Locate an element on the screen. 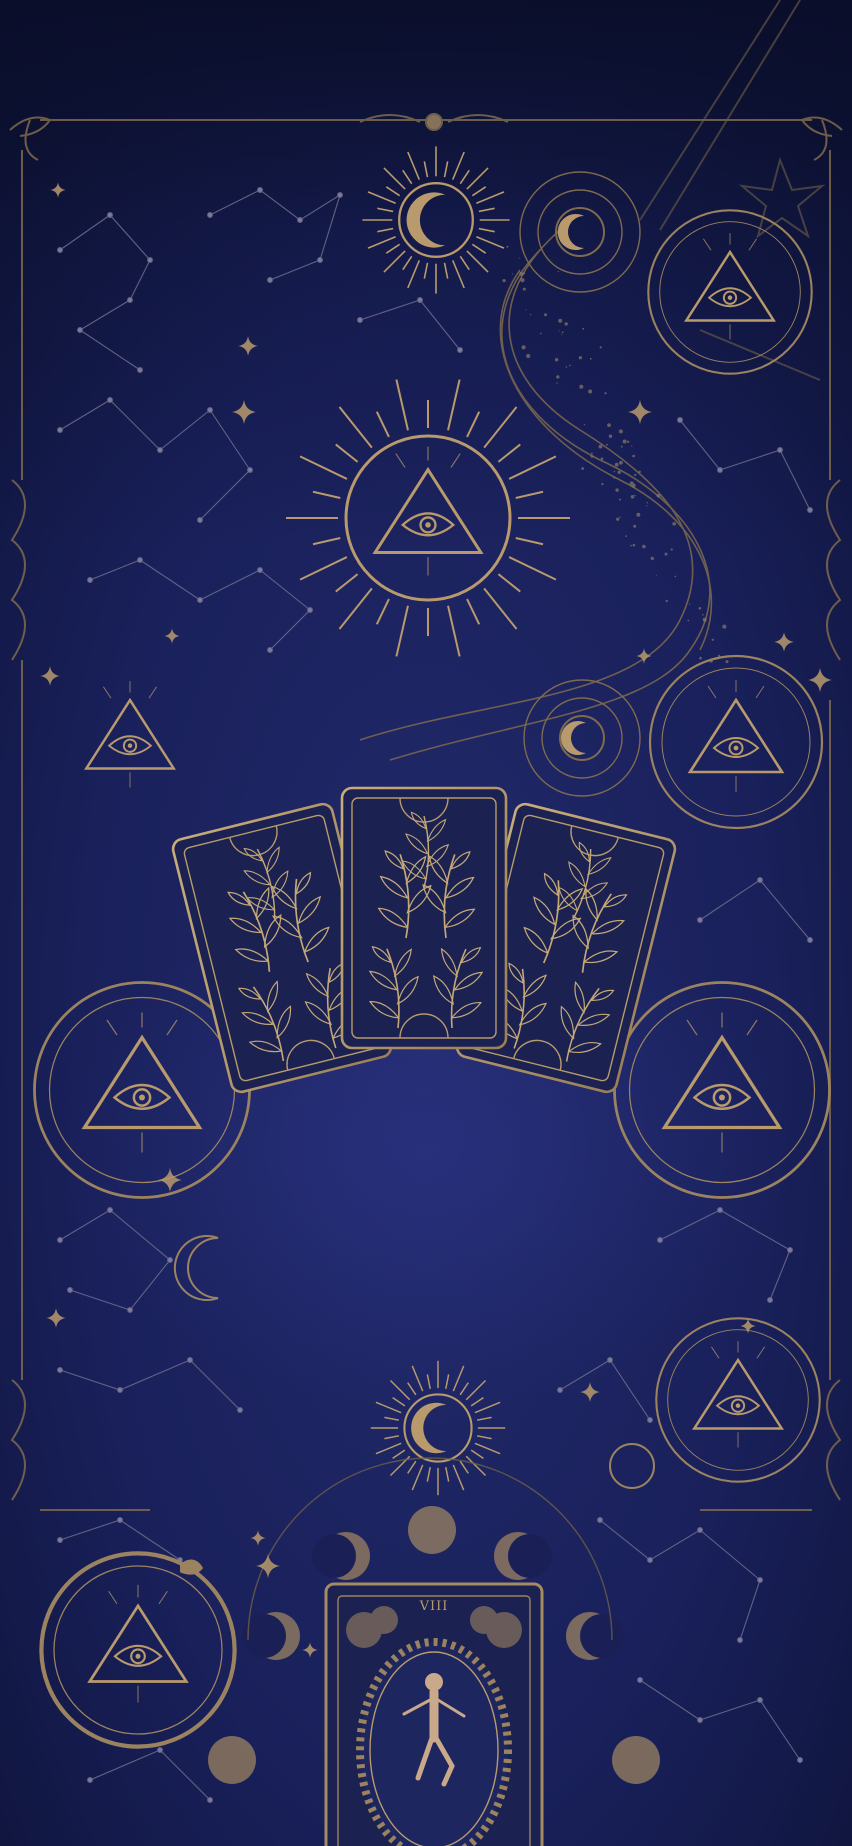 The height and width of the screenshot is (1846, 852). tarot-card-spread is located at coordinates (424, 941).